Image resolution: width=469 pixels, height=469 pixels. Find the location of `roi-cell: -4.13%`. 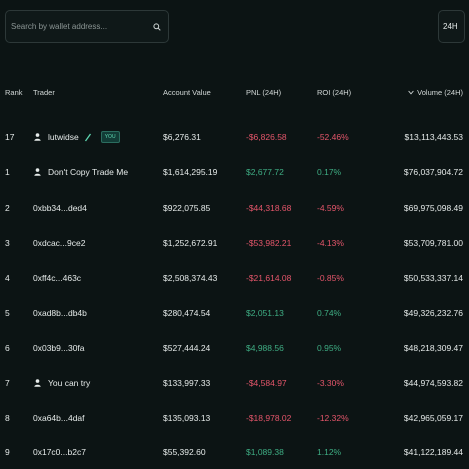

roi-cell: -4.13% is located at coordinates (330, 243).